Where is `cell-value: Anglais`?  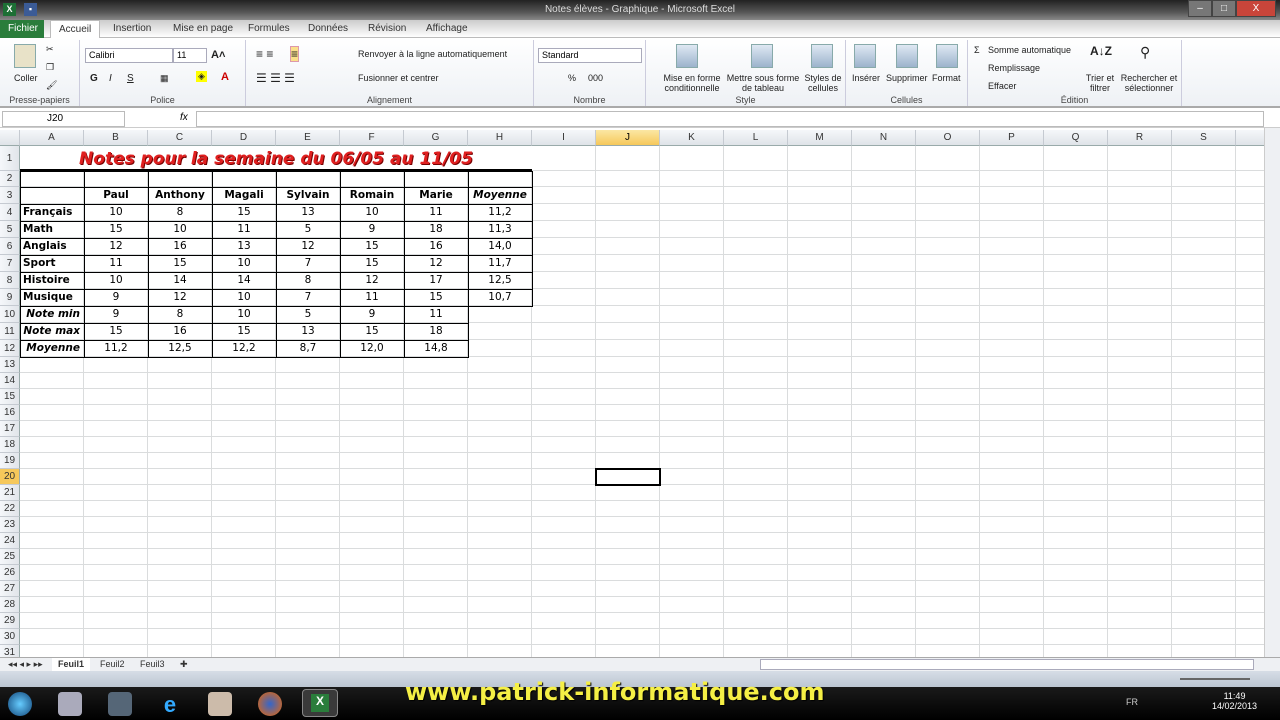 cell-value: Anglais is located at coordinates (52, 246).